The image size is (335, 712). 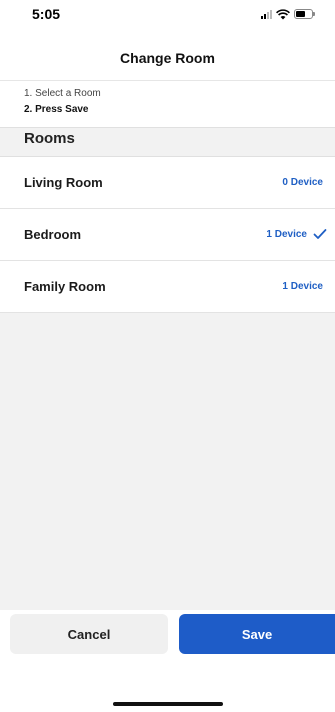 What do you see at coordinates (63, 182) in the screenshot?
I see `room-name: Living Room` at bounding box center [63, 182].